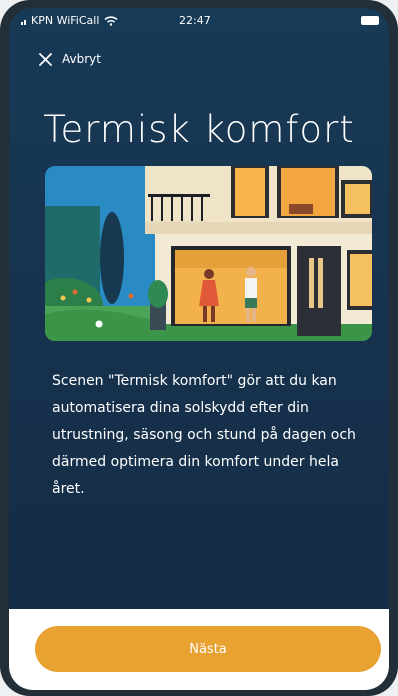  I want to click on status-left: KPN WiFiCall, so click(69, 20).